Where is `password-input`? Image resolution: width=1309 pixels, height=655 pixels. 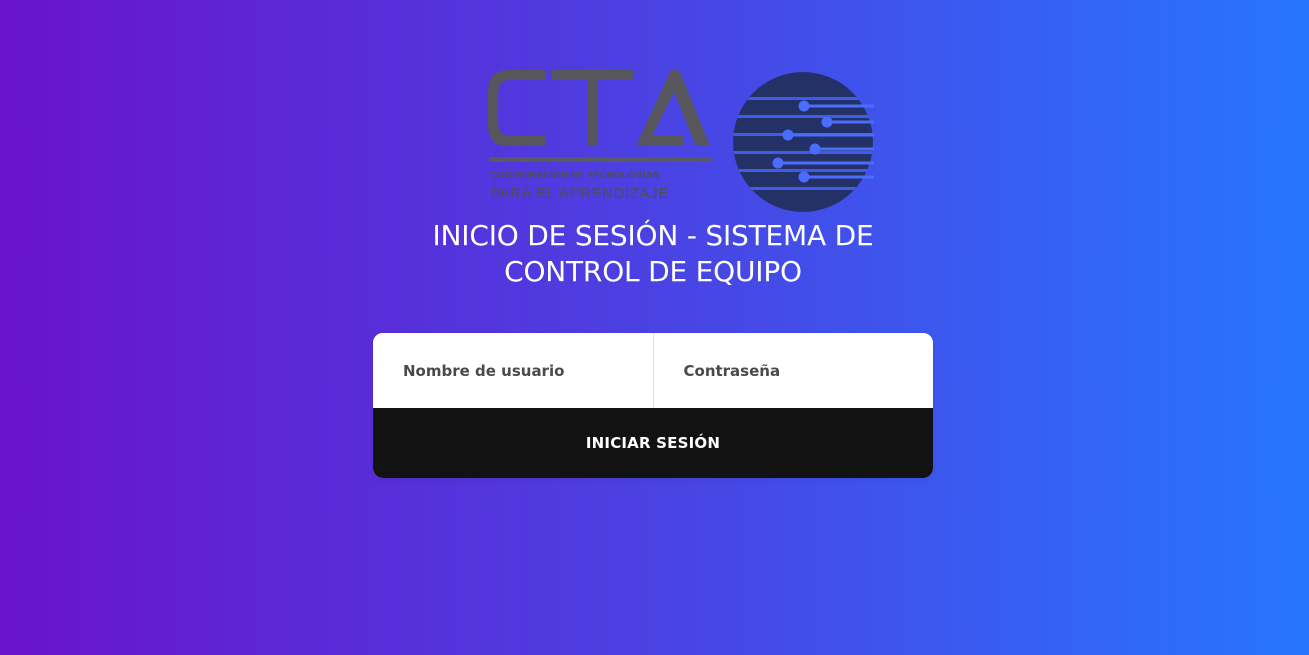 password-input is located at coordinates (792, 370).